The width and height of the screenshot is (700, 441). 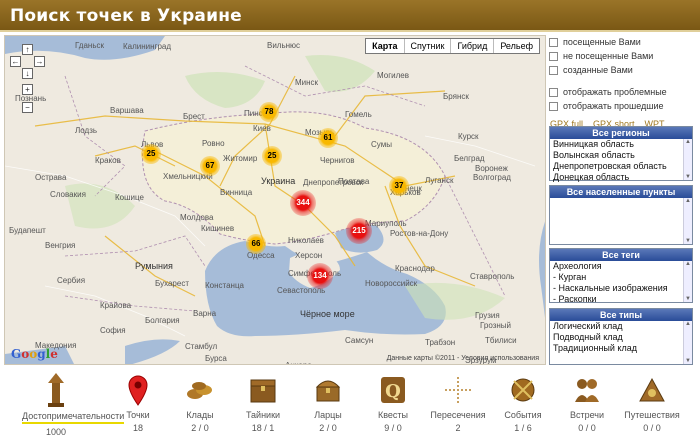 I want to click on list-item: Подводный клад, so click(x=617, y=337).